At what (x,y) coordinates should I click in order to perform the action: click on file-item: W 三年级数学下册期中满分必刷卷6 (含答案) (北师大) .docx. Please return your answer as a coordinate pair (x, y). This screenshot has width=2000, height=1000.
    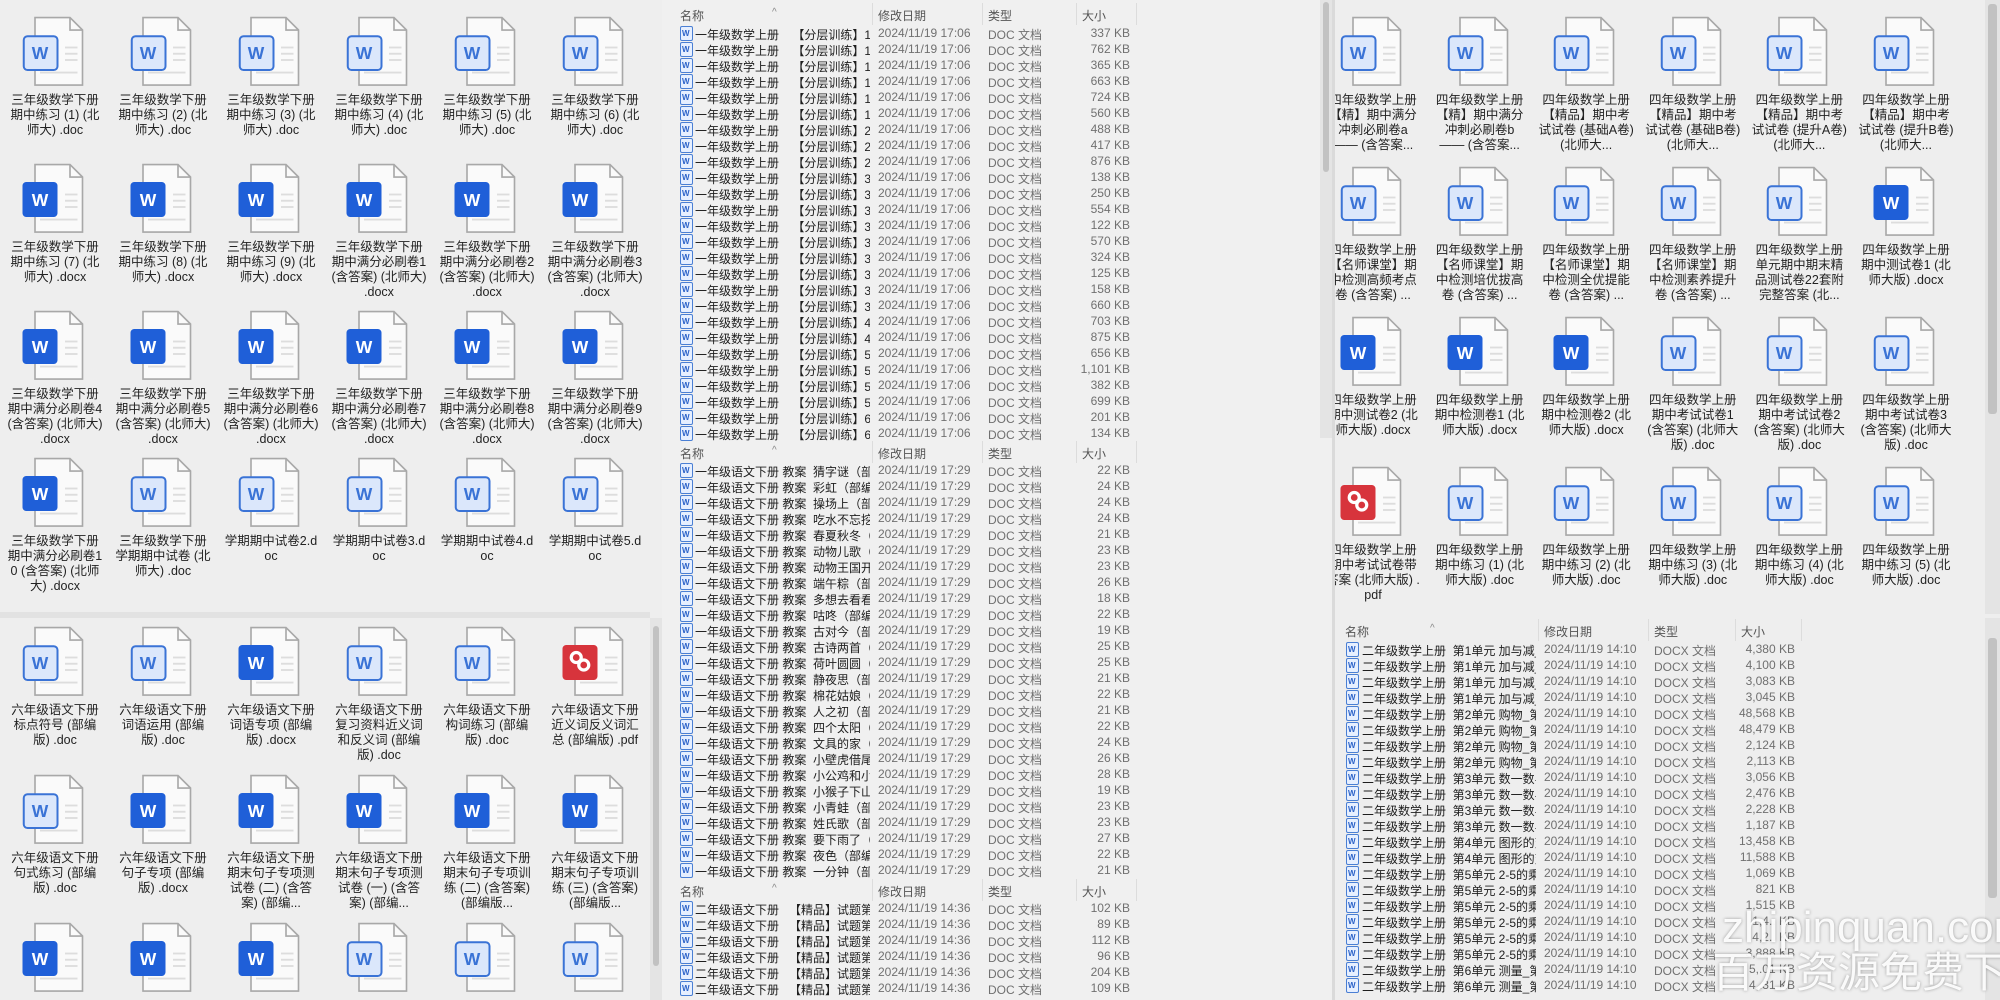
    Looking at the image, I should click on (271, 377).